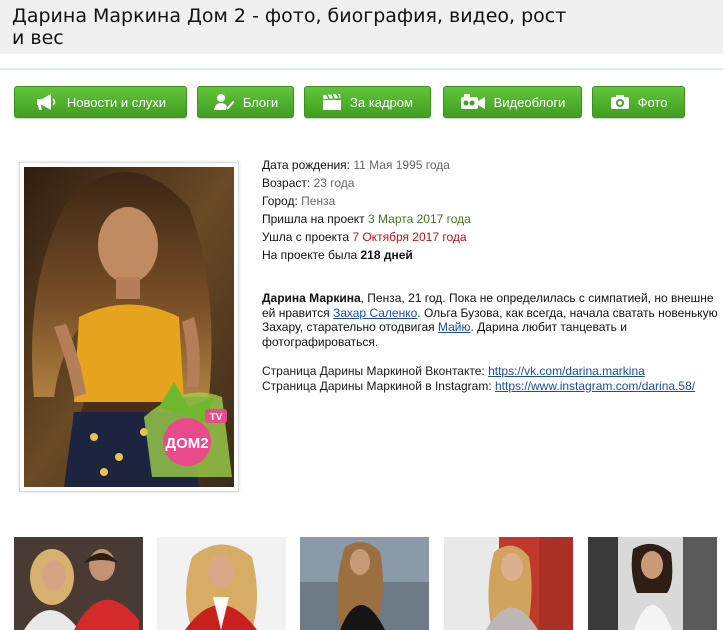 This screenshot has width=723, height=630. What do you see at coordinates (260, 102) in the screenshot?
I see `nav-blogs-label: Блоги` at bounding box center [260, 102].